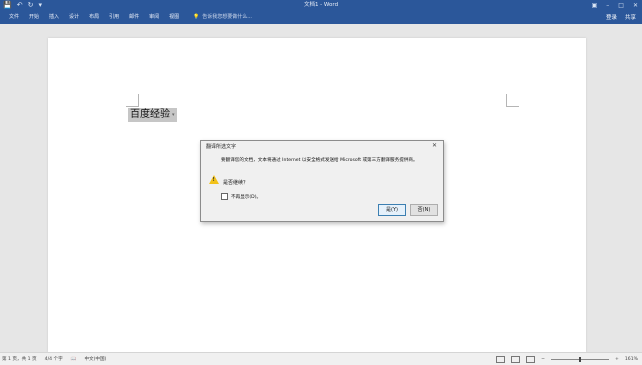  I want to click on zoom-out-icon: −, so click(543, 359).